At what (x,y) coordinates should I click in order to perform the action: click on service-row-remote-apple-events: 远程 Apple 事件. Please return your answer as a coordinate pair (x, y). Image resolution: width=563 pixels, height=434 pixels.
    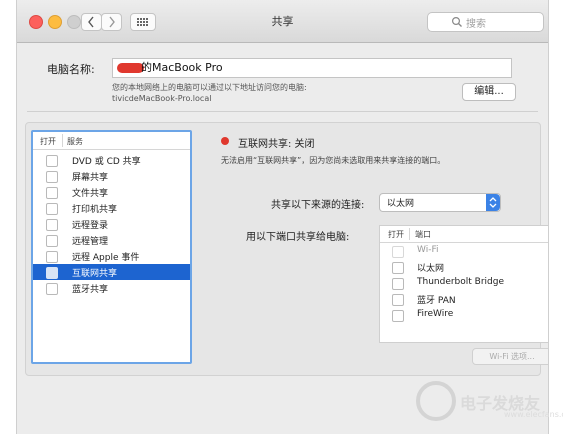
    Looking at the image, I should click on (111, 256).